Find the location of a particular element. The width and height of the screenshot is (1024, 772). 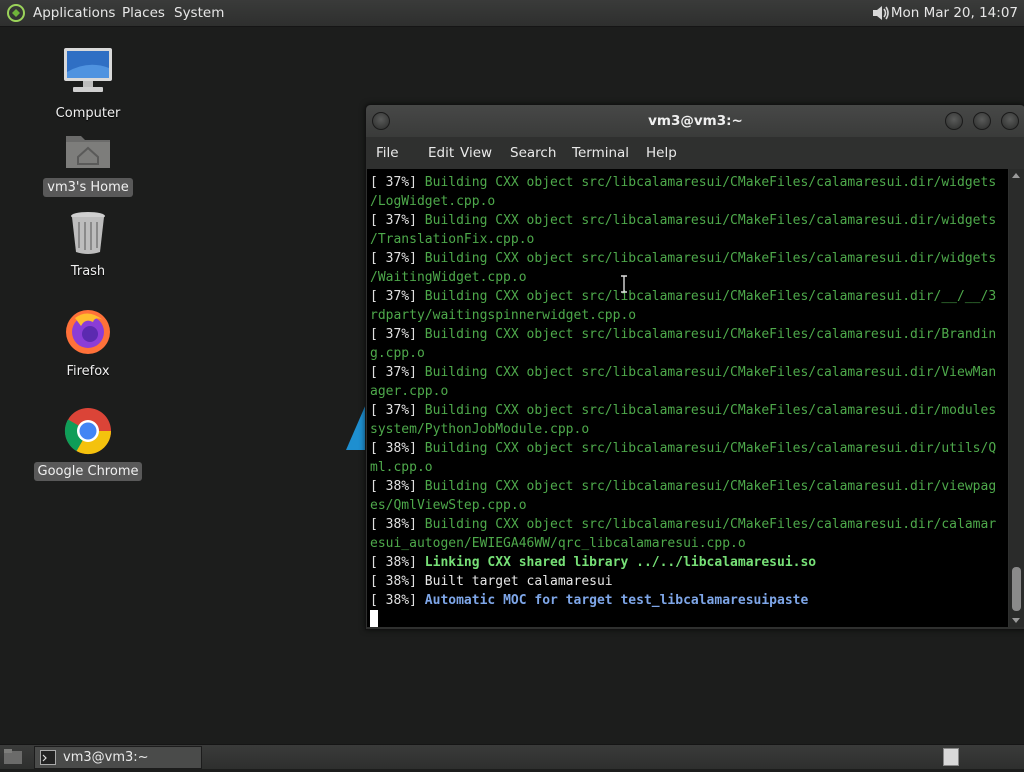

desktop-icon-trash: Trash is located at coordinates (88, 244).